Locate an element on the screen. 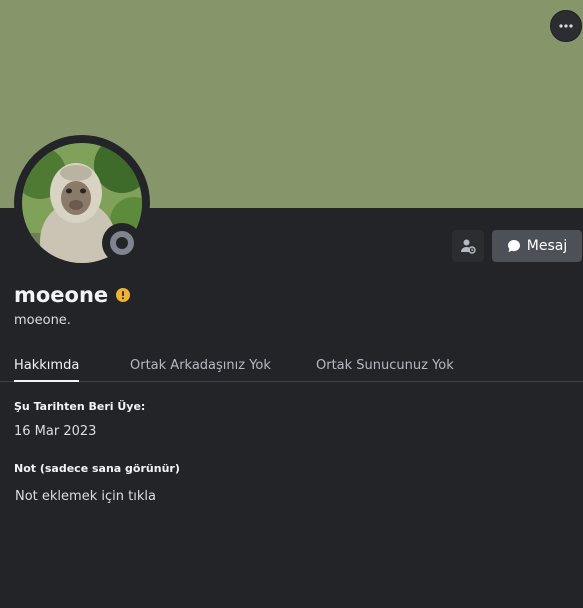 The image size is (583, 608). add-friend-button is located at coordinates (468, 246).